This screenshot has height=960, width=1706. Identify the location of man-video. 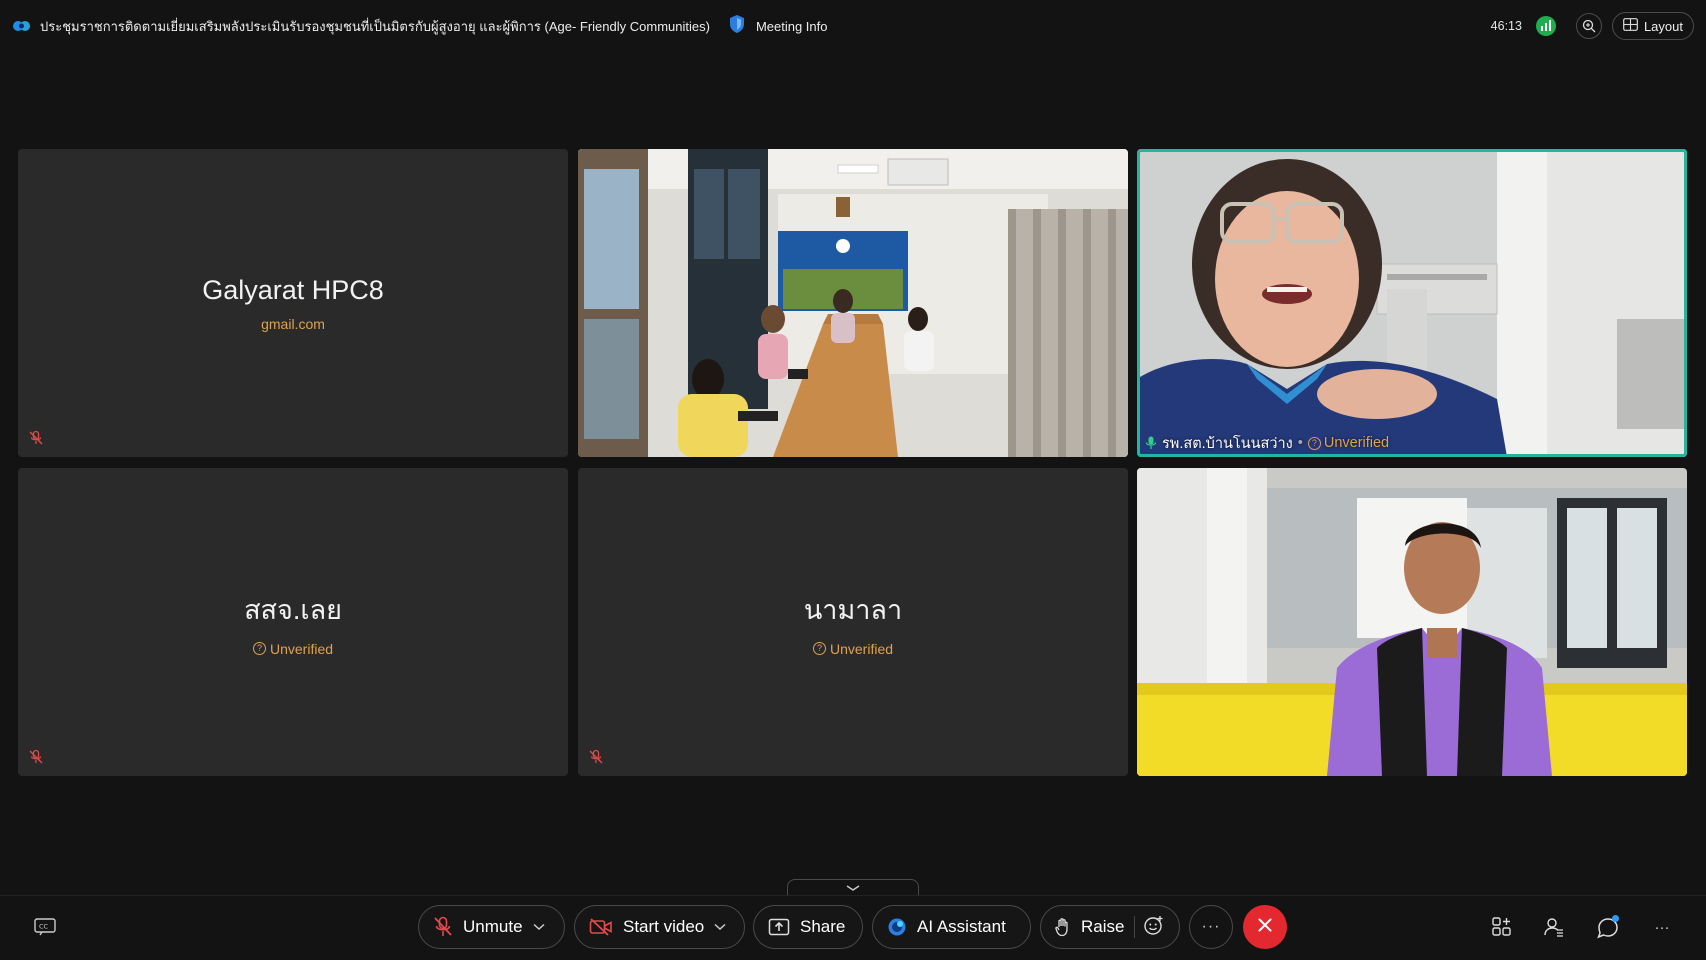
(1412, 622).